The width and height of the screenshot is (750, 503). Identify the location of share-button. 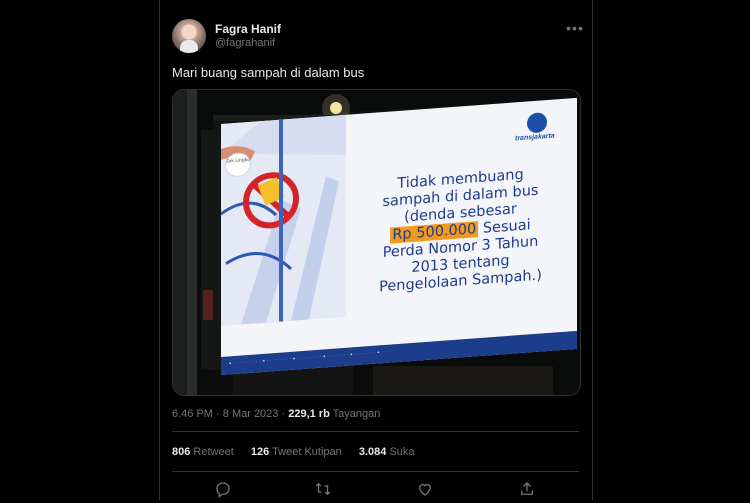
(527, 489).